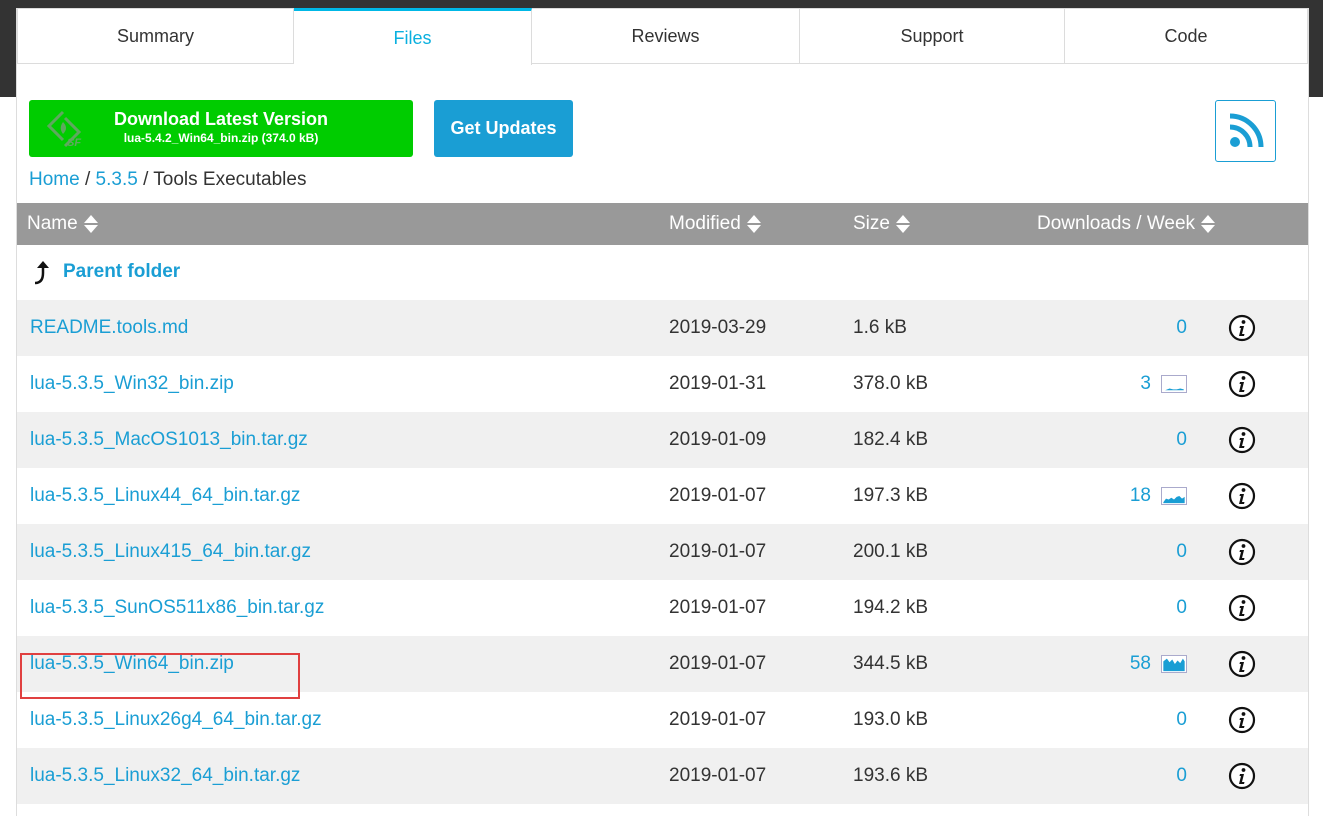 The width and height of the screenshot is (1323, 816). Describe the element at coordinates (880, 327) in the screenshot. I see `file-size: 1.6 kB` at that location.